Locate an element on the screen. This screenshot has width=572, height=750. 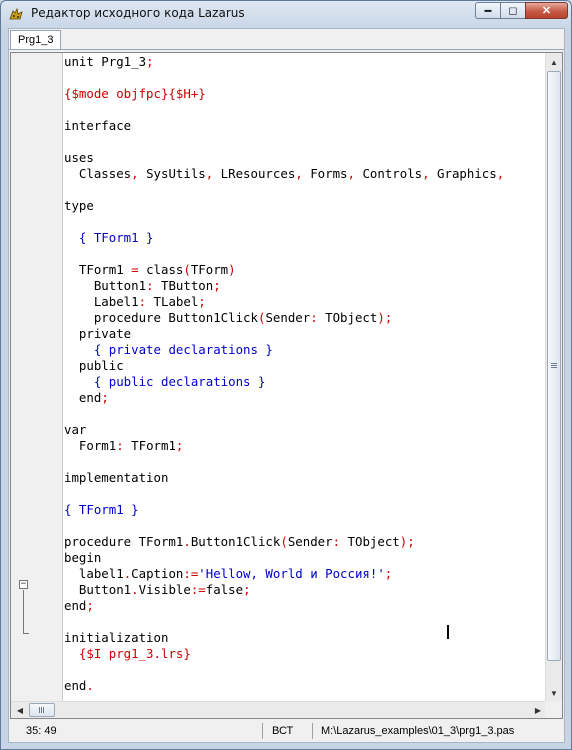
code-line: Label1: TLabel; is located at coordinates (288, 302).